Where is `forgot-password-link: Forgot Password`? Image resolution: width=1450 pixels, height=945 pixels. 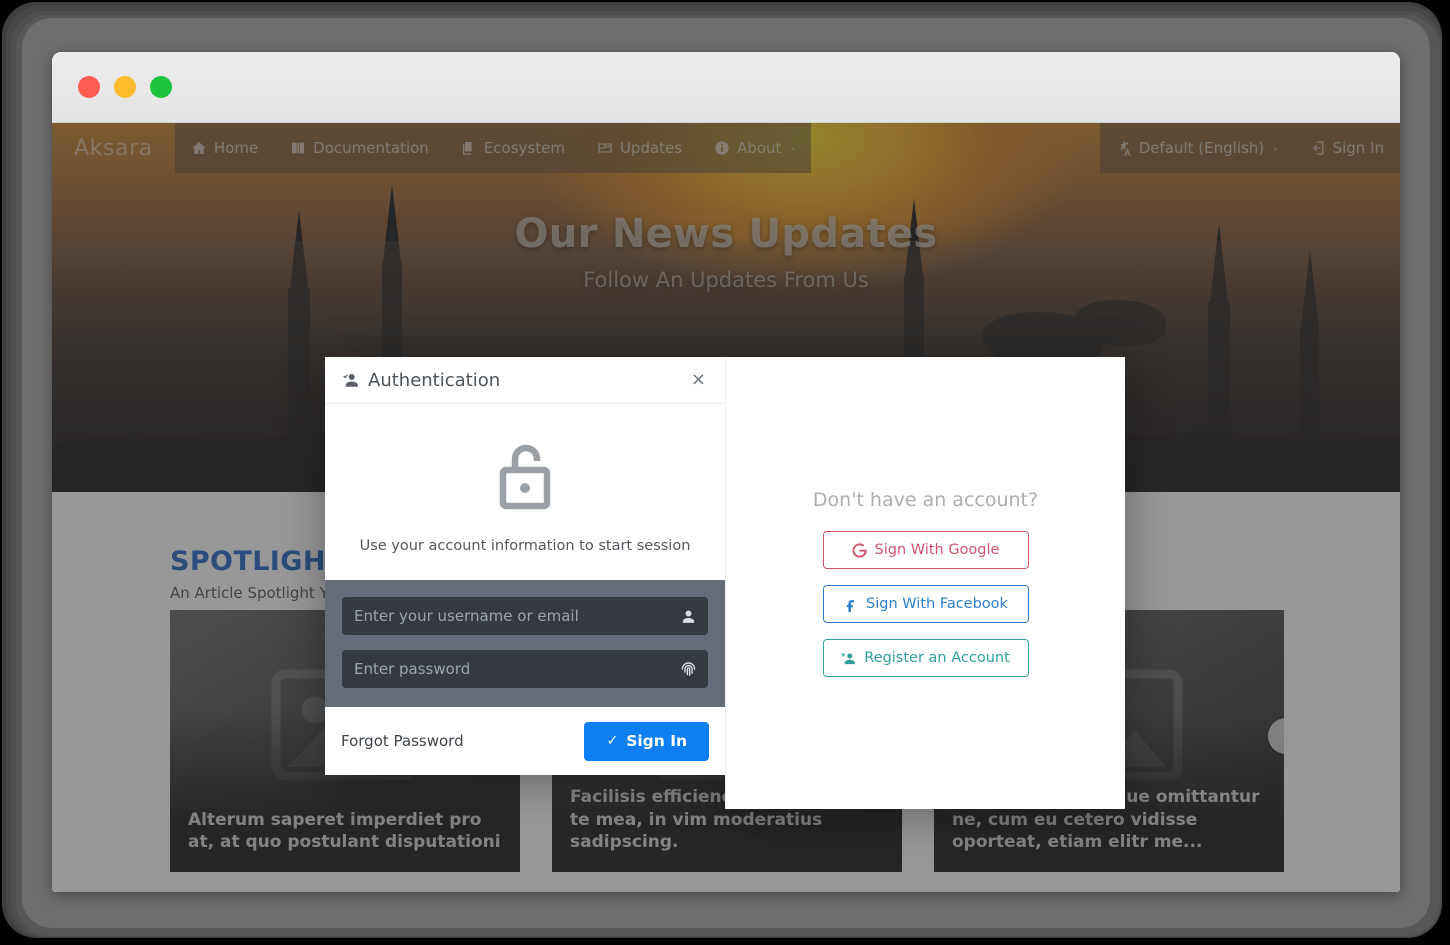 forgot-password-link: Forgot Password is located at coordinates (402, 741).